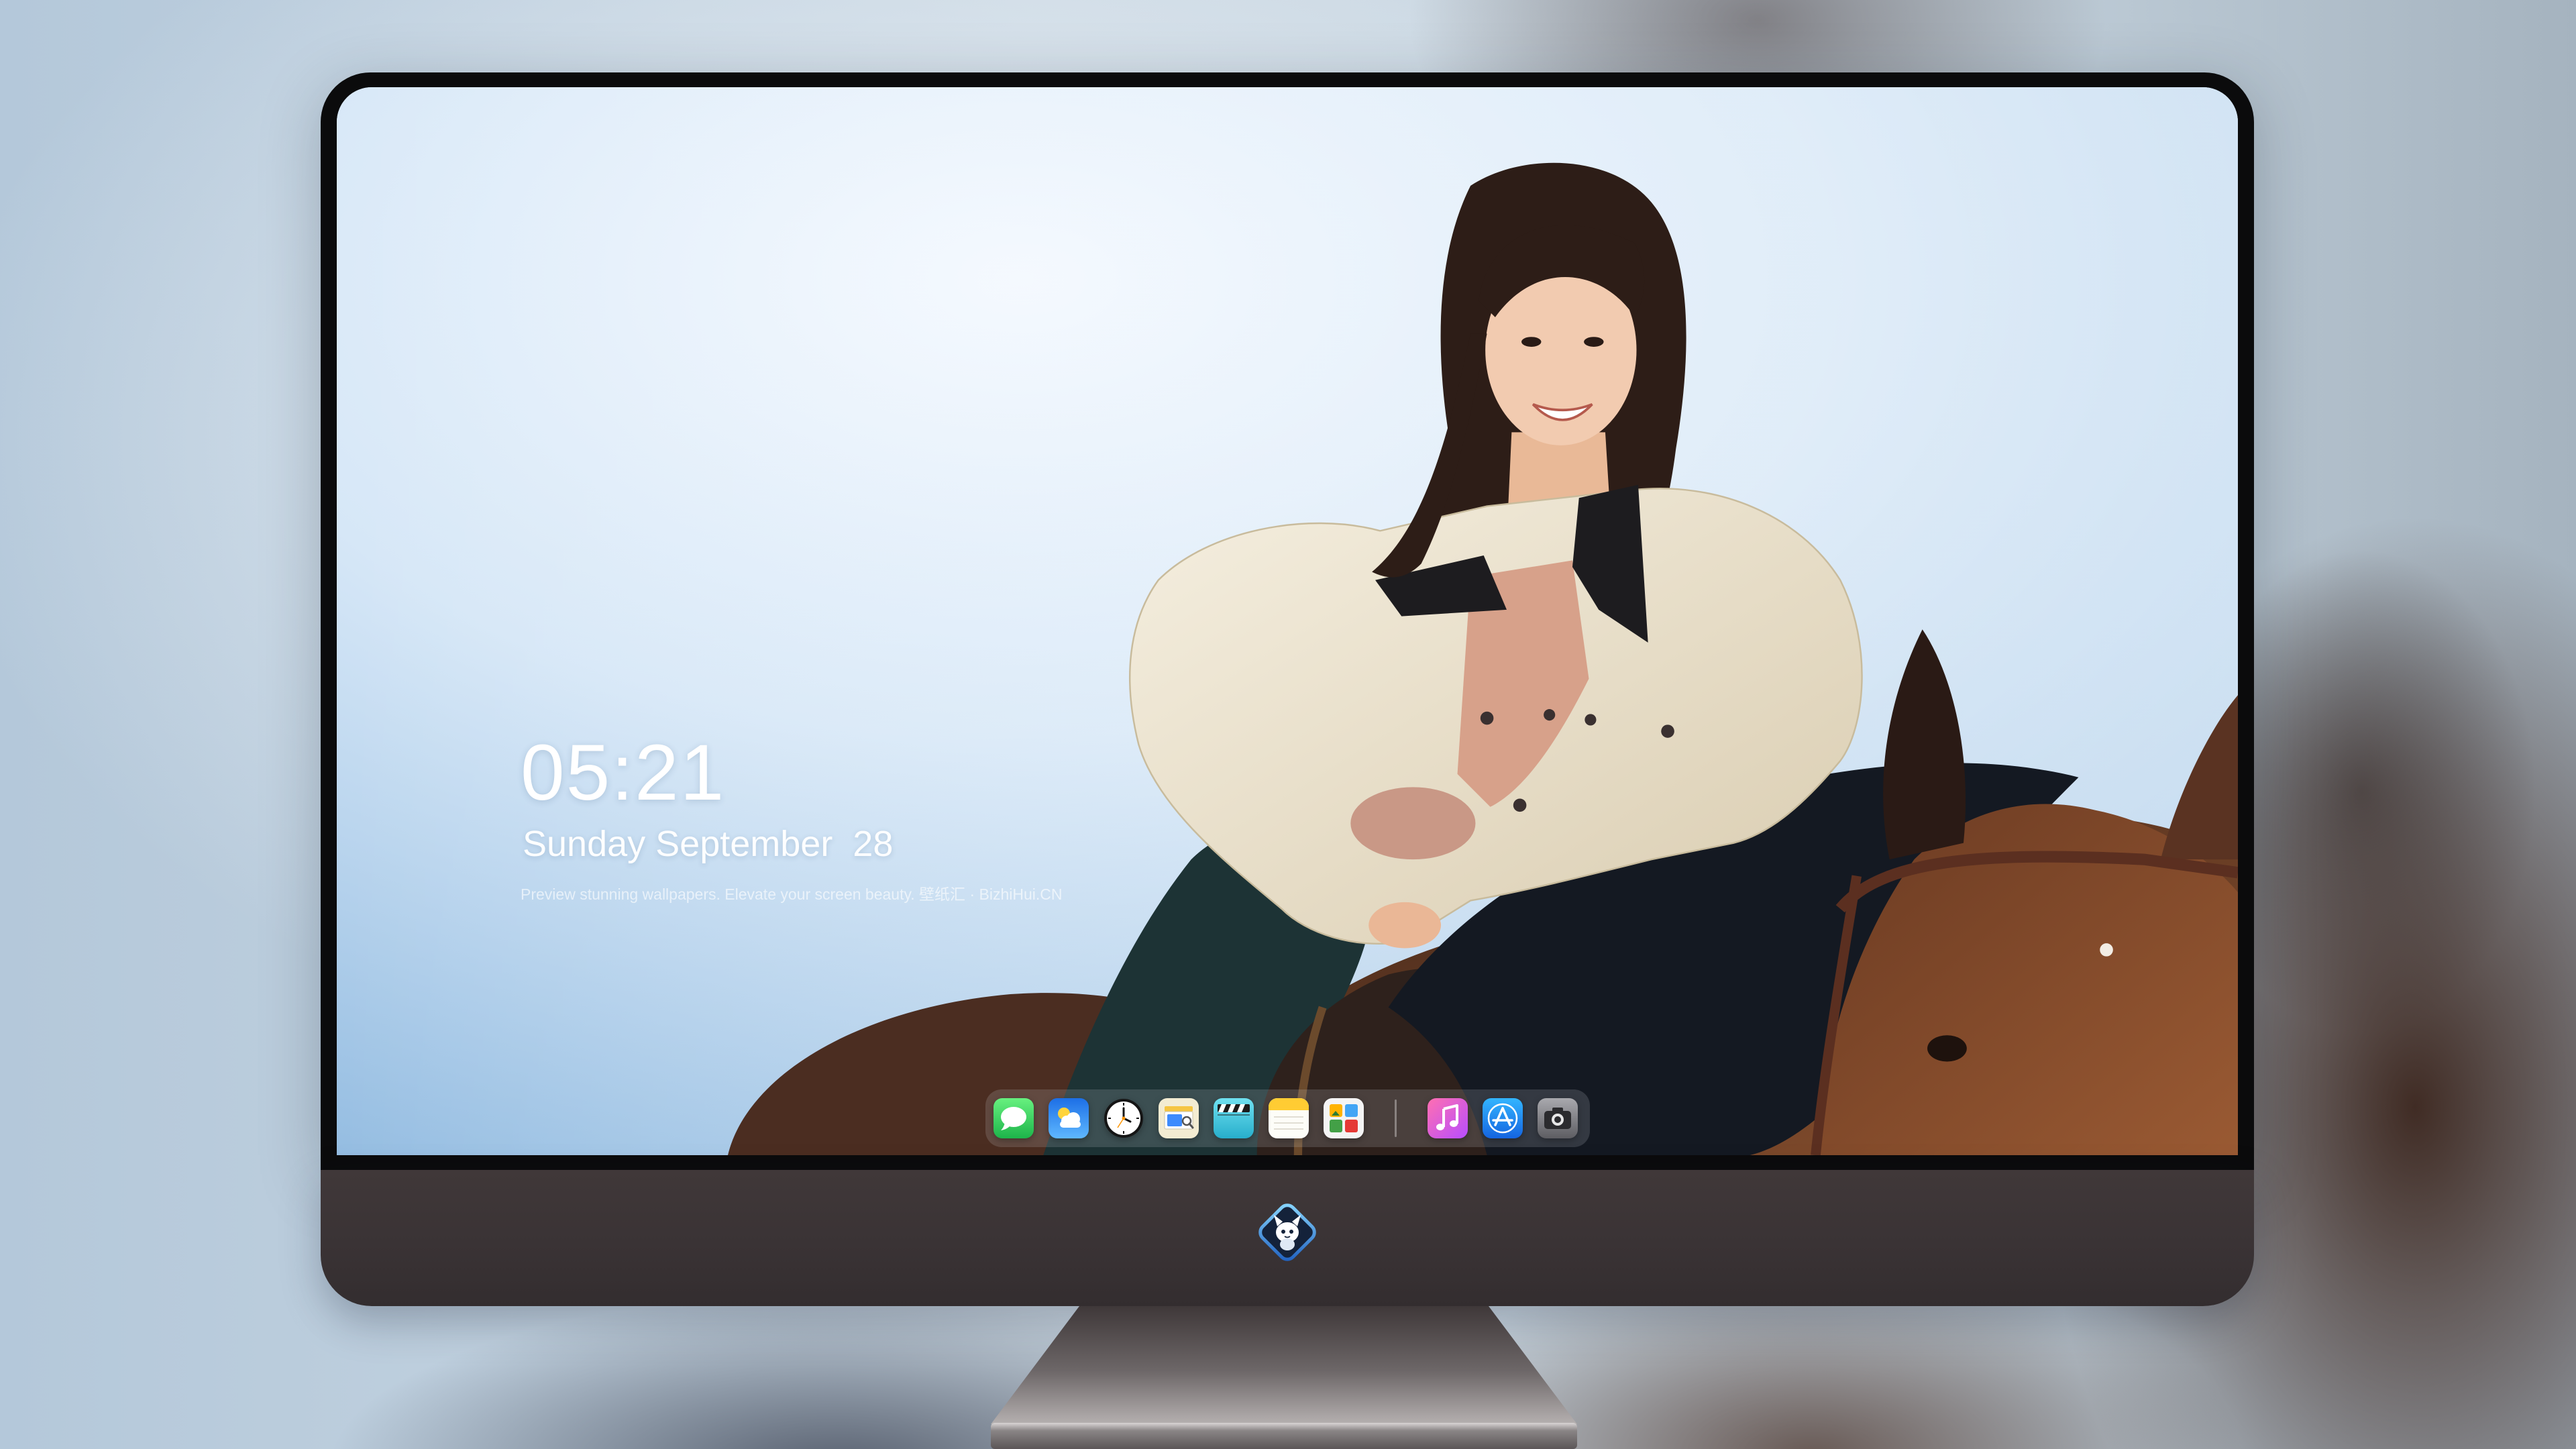 The image size is (2576, 1449). What do you see at coordinates (1396, 1118) in the screenshot?
I see `dock-separator` at bounding box center [1396, 1118].